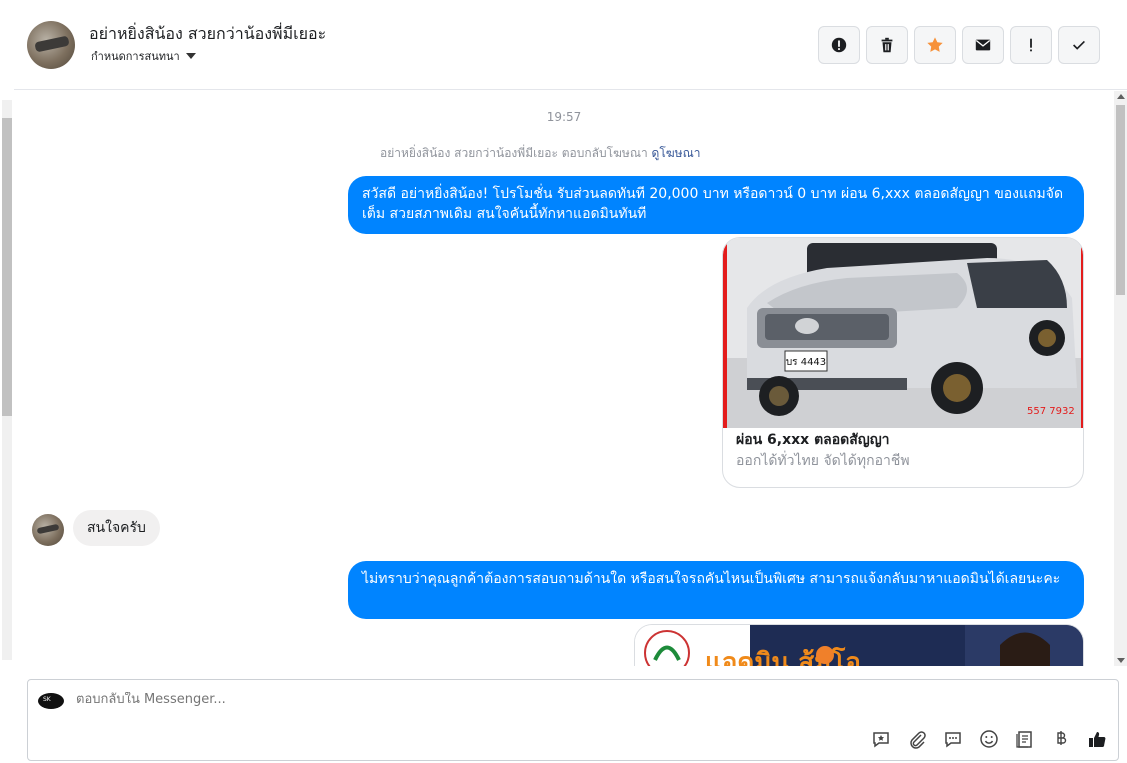 The width and height of the screenshot is (1127, 763). I want to click on saved-reply-icon, so click(881, 740).